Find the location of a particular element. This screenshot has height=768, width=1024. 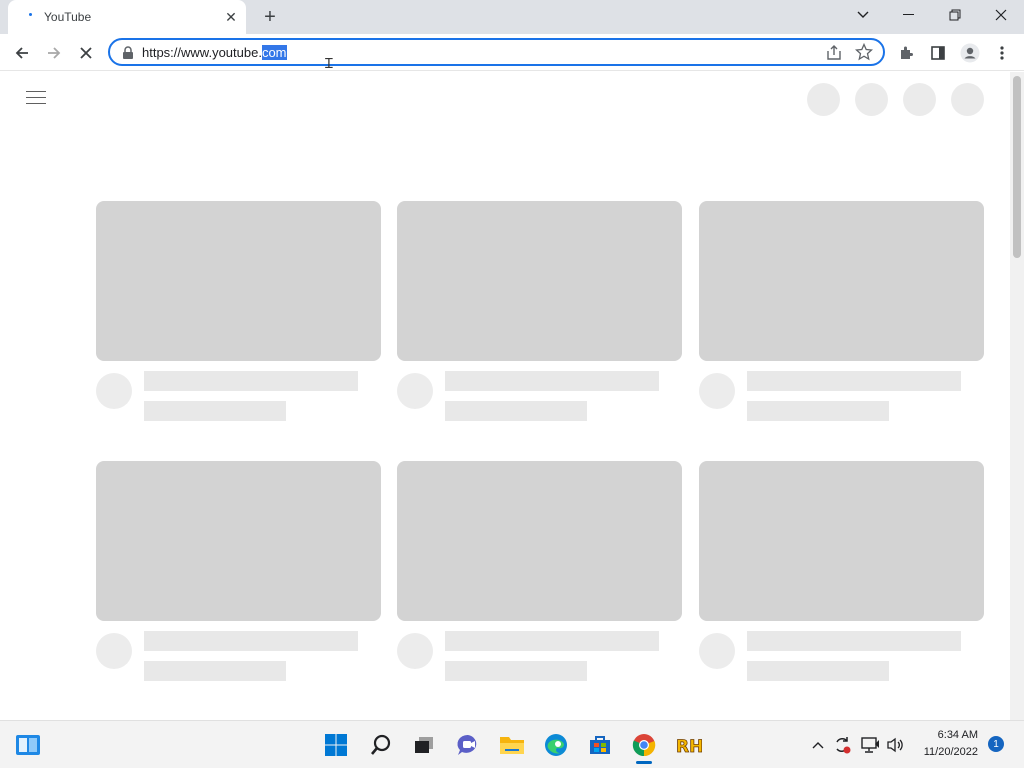

edge-icon is located at coordinates (556, 745).